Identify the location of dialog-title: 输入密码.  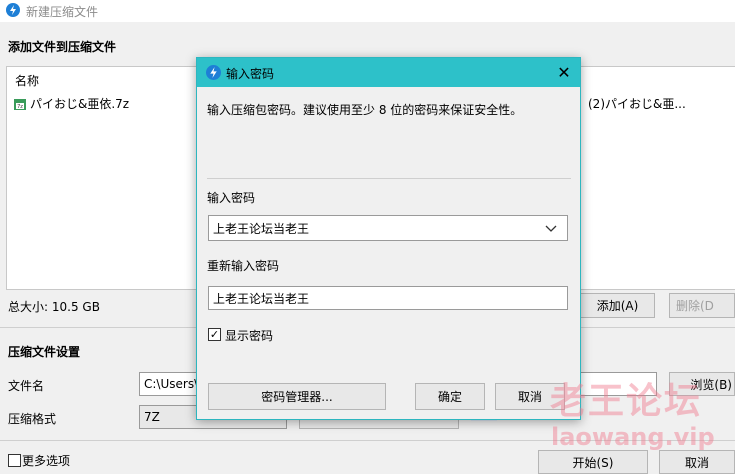
(250, 74).